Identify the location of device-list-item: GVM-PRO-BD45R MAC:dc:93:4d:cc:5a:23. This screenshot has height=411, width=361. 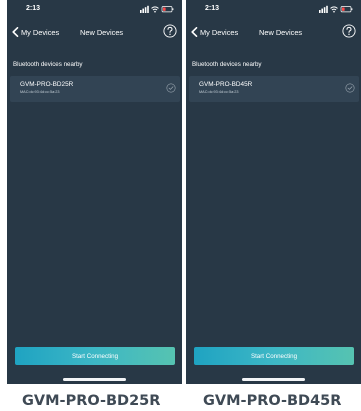
(274, 89).